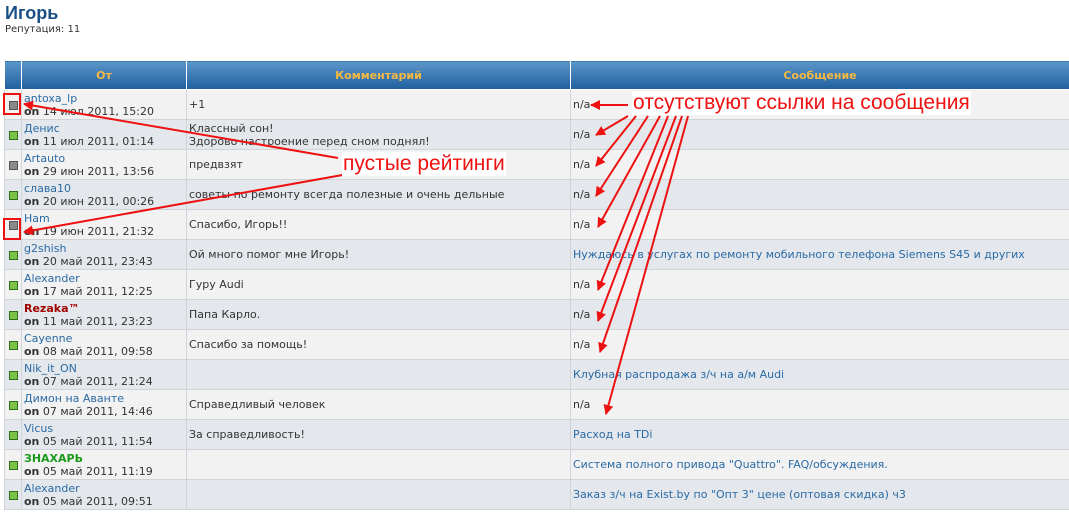 The width and height of the screenshot is (1069, 526). Describe the element at coordinates (98, 231) in the screenshot. I see `comment-date: 19 июн 2011, 21:32` at that location.